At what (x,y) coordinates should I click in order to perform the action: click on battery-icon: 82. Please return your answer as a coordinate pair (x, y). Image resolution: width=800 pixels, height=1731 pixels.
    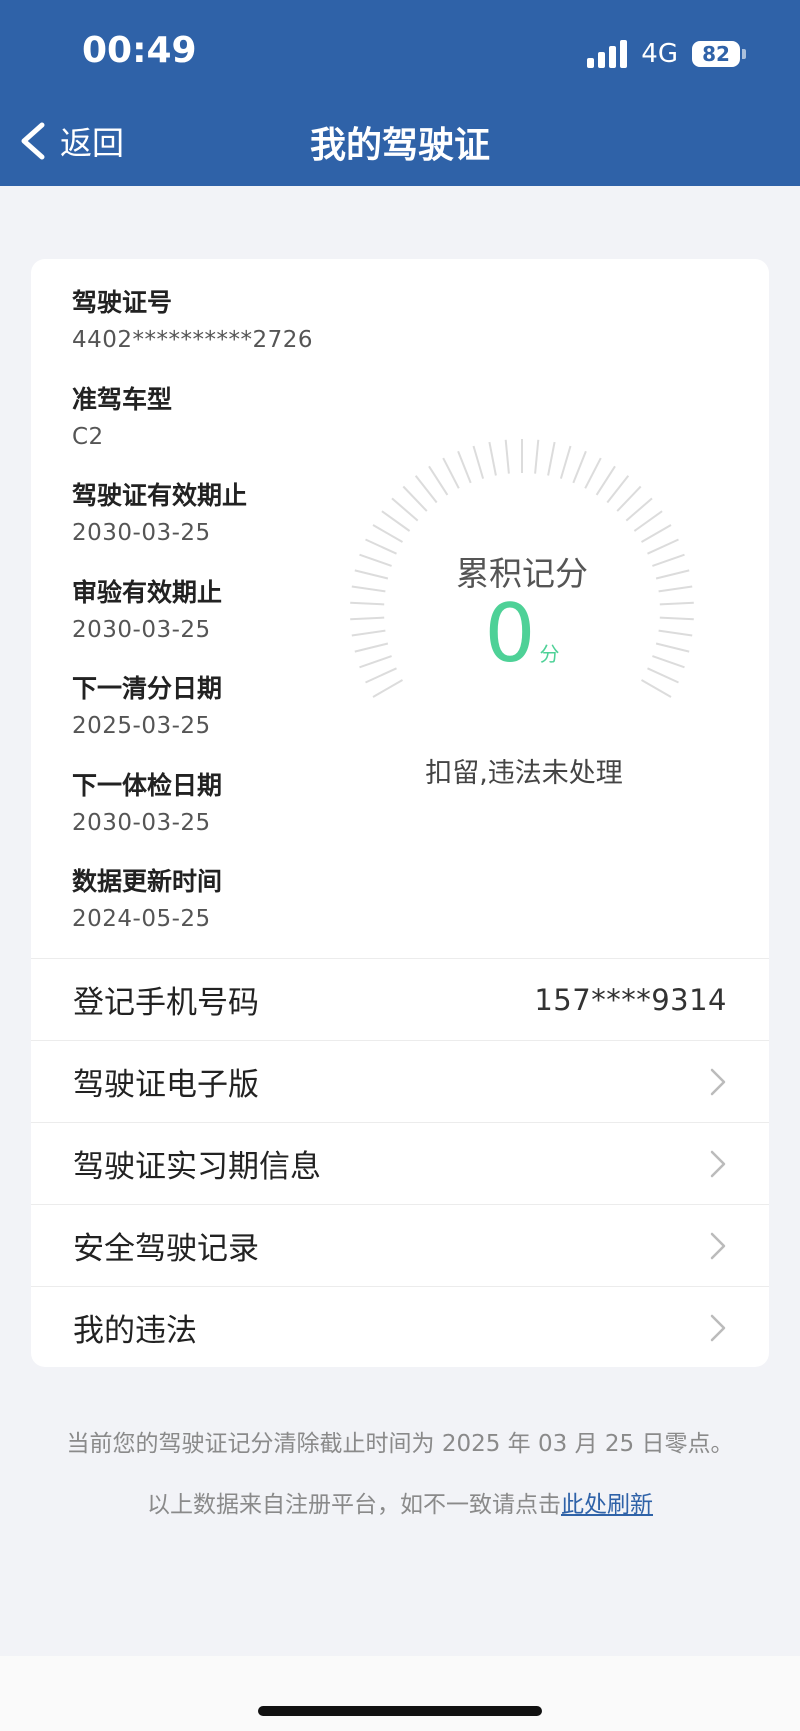
    Looking at the image, I should click on (719, 54).